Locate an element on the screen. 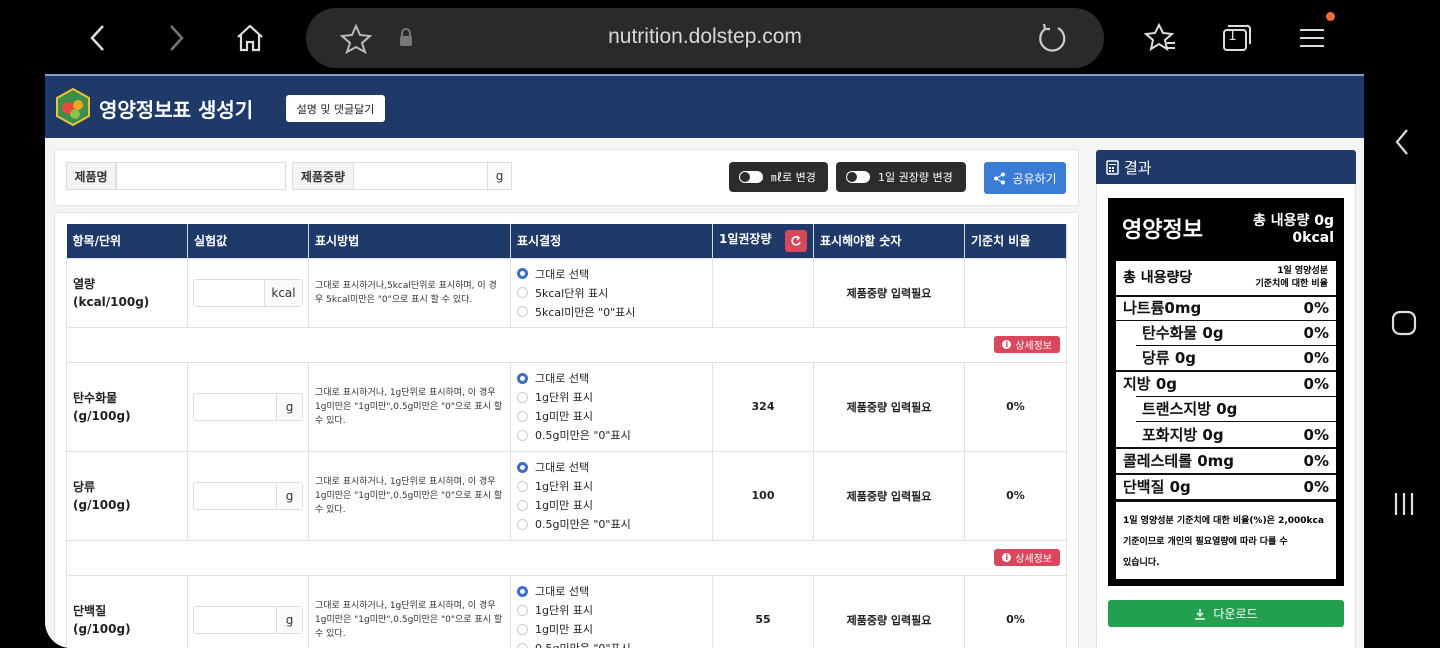 The width and height of the screenshot is (1440, 648). daily-value: 100 is located at coordinates (763, 495).